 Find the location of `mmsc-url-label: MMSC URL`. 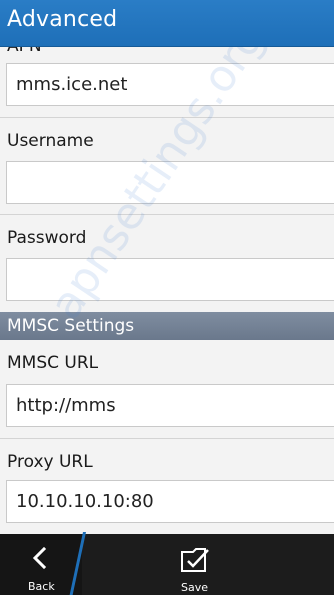

mmsc-url-label: MMSC URL is located at coordinates (53, 363).